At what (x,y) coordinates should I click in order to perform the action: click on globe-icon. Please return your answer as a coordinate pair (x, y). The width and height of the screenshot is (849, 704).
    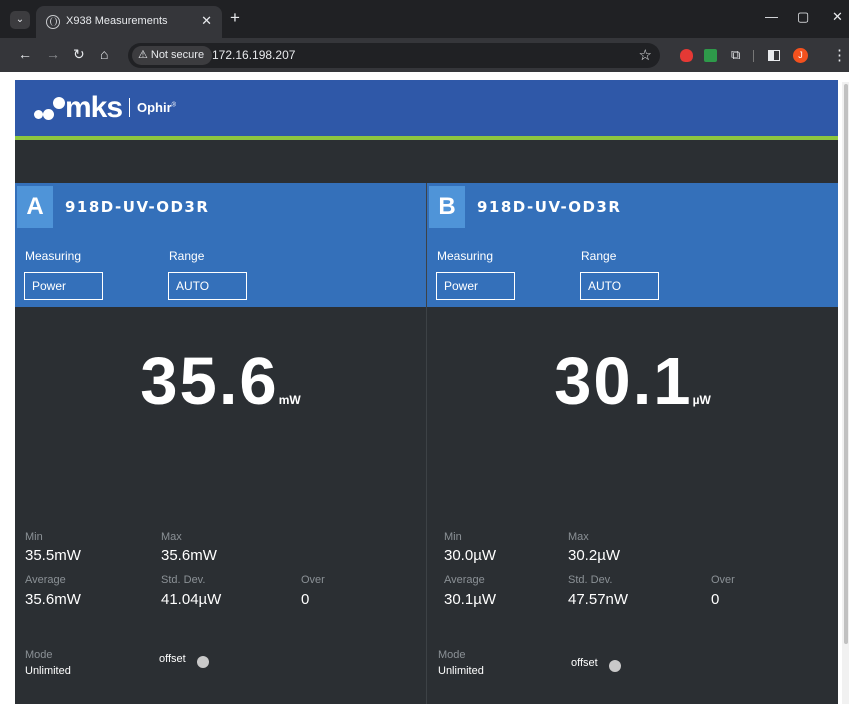
    Looking at the image, I should click on (53, 22).